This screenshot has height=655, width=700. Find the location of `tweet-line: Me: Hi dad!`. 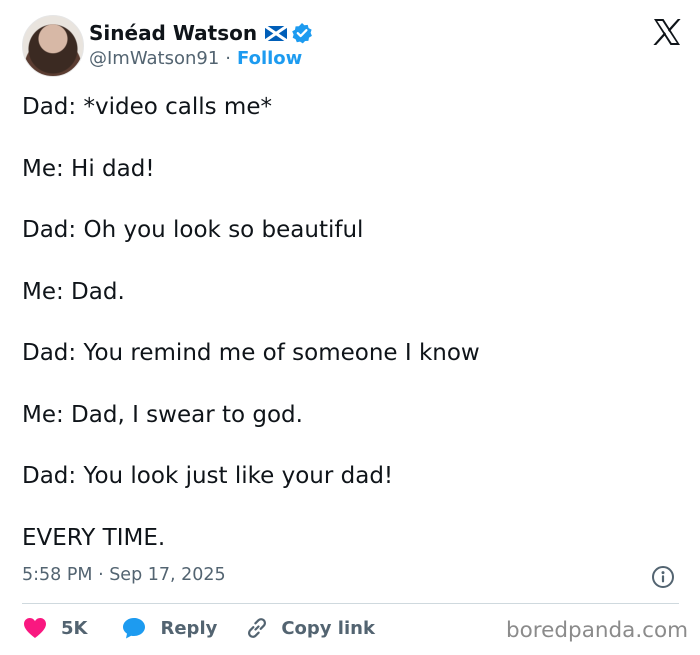

tweet-line: Me: Hi dad! is located at coordinates (88, 168).